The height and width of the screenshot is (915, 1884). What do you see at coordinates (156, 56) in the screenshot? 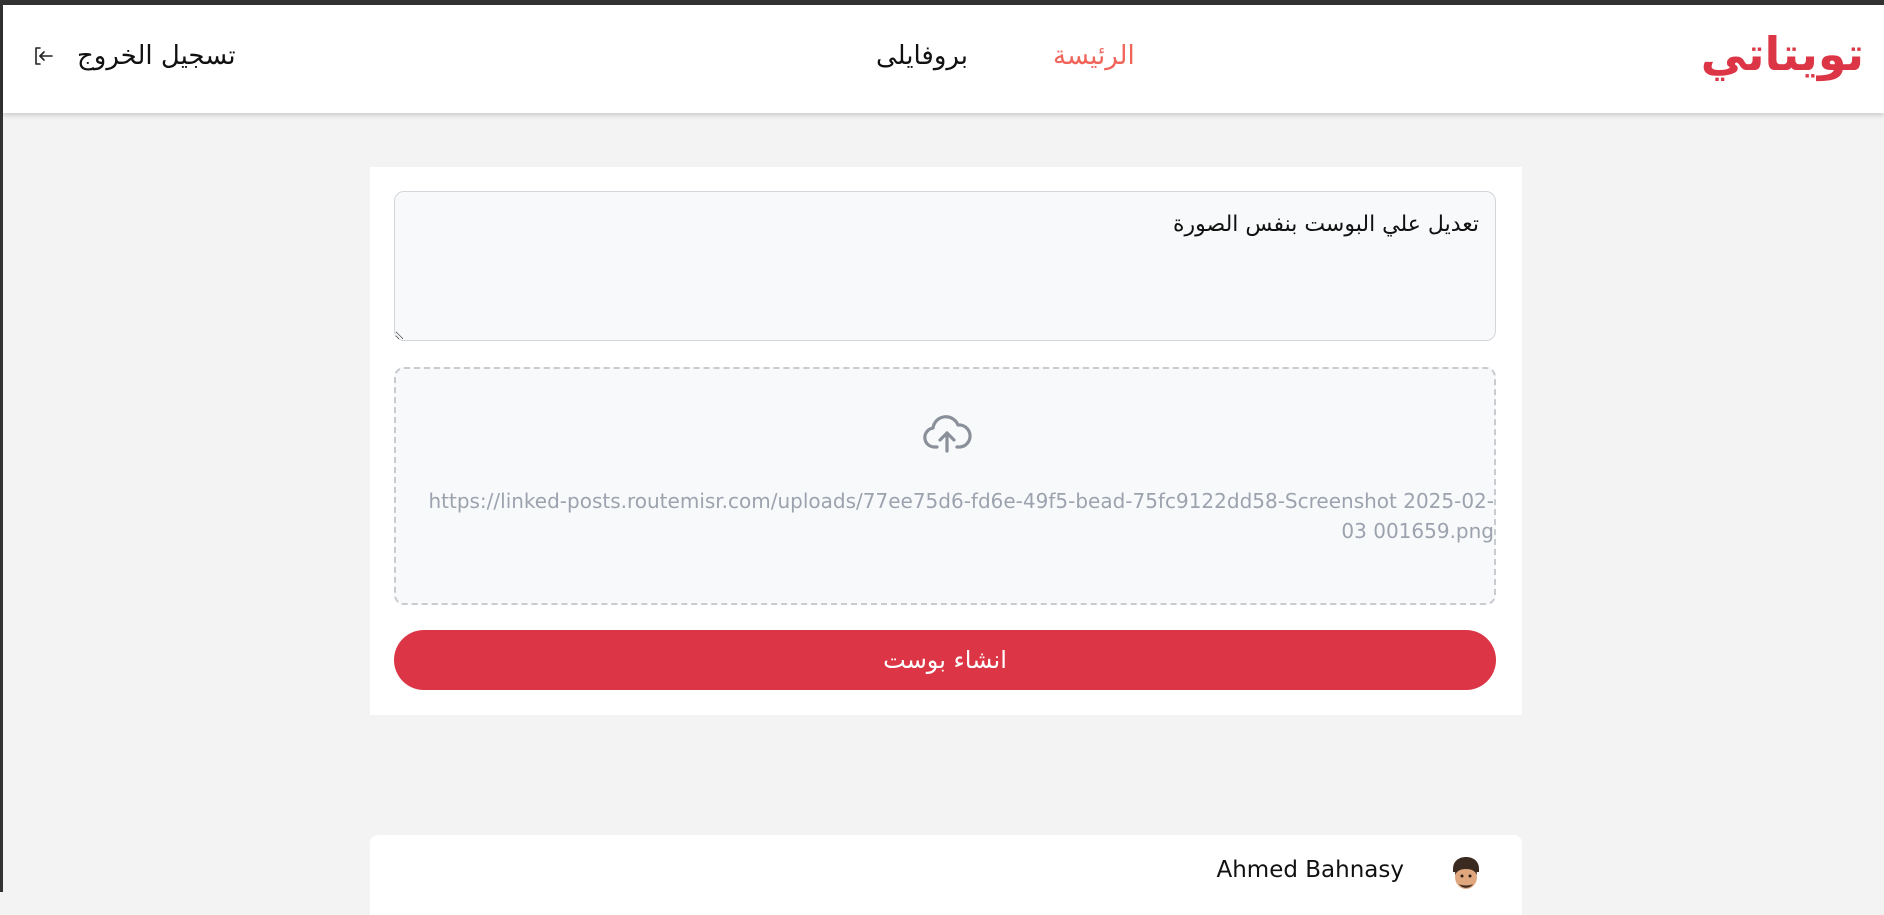
I see `logout-label: تسجيل الخروج` at bounding box center [156, 56].